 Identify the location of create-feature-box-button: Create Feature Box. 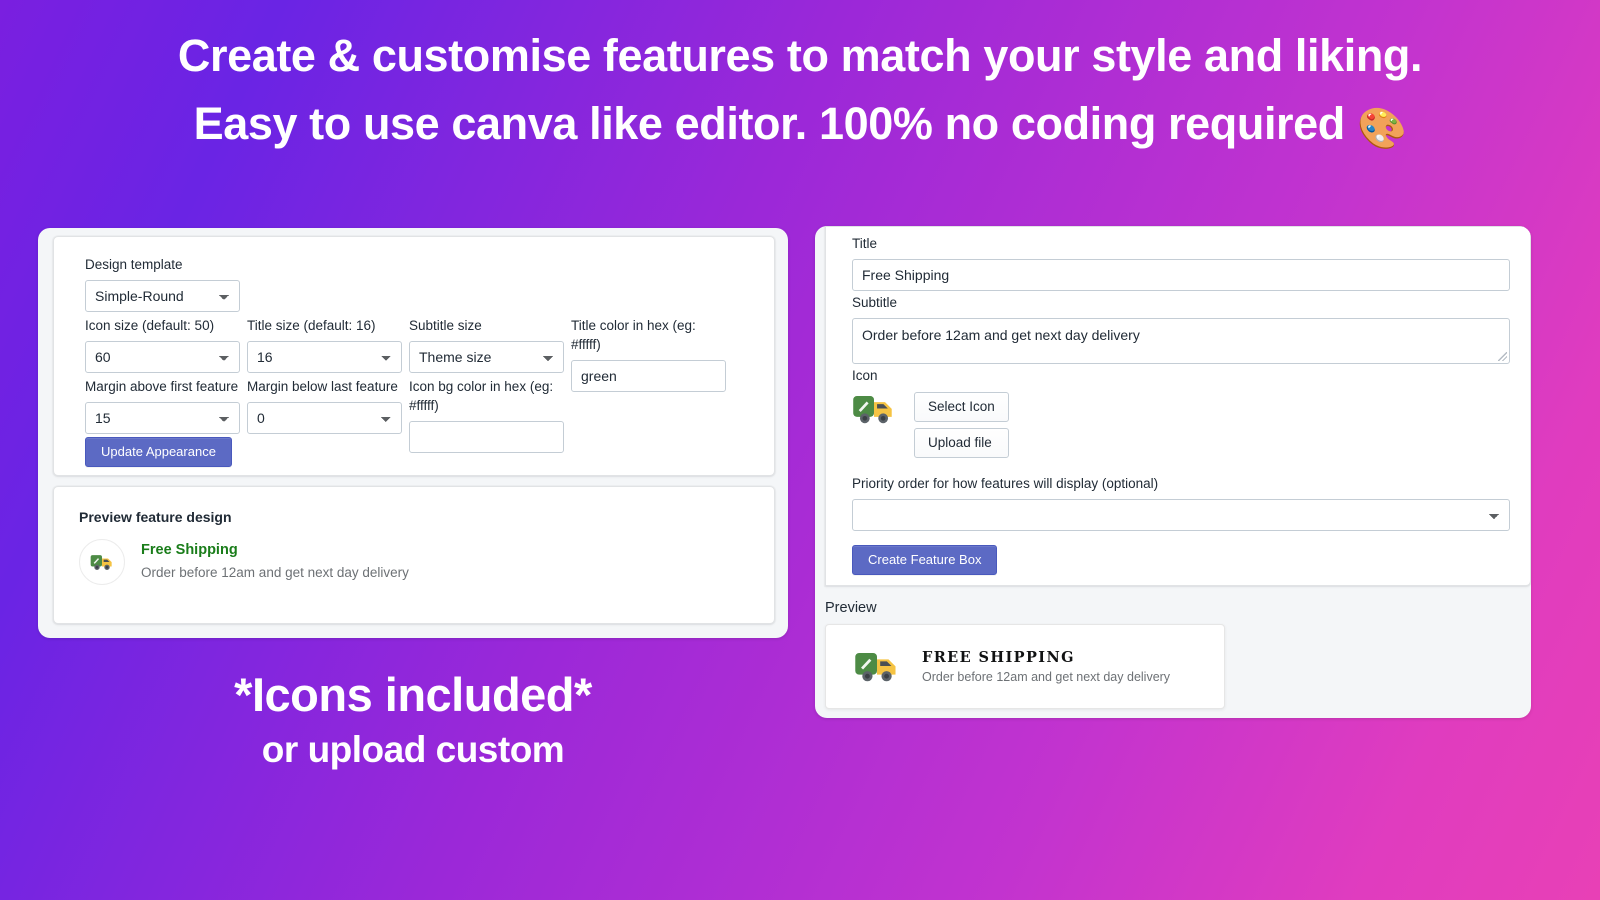
(925, 560).